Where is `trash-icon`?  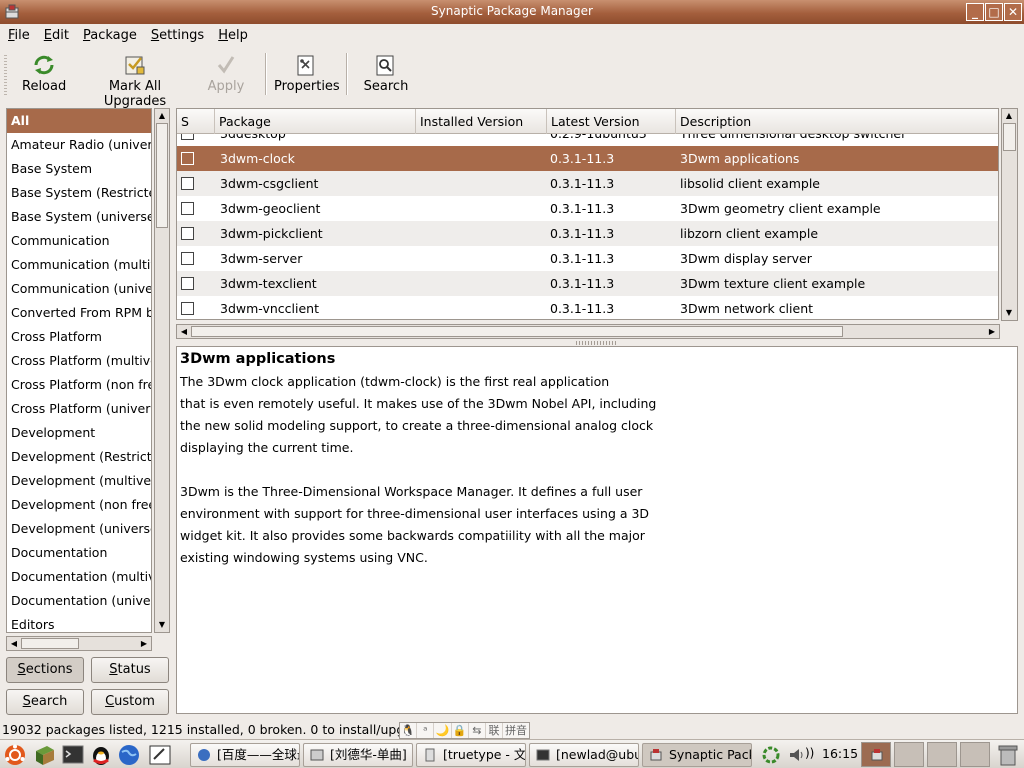 trash-icon is located at coordinates (1008, 755).